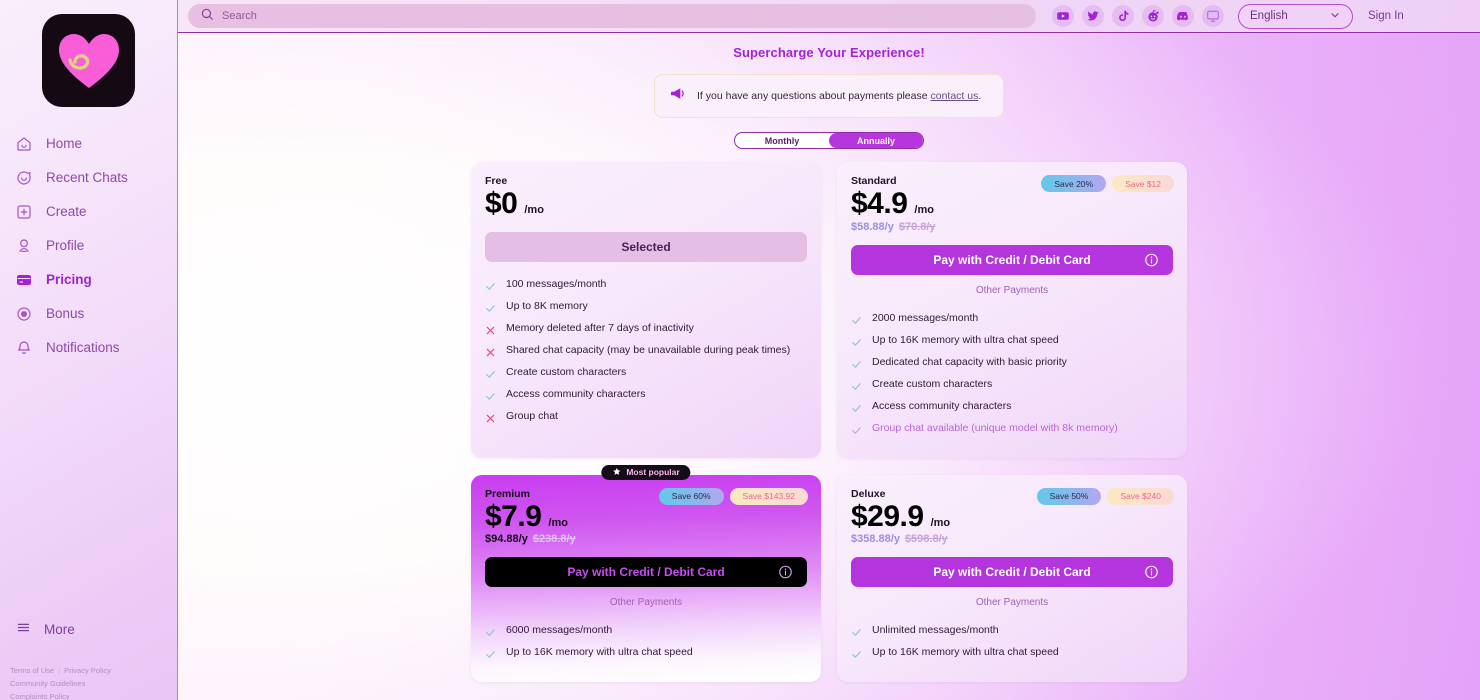 Image resolution: width=1480 pixels, height=700 pixels. Describe the element at coordinates (1012, 389) in the screenshot. I see `feature-item: Create custom characters` at that location.